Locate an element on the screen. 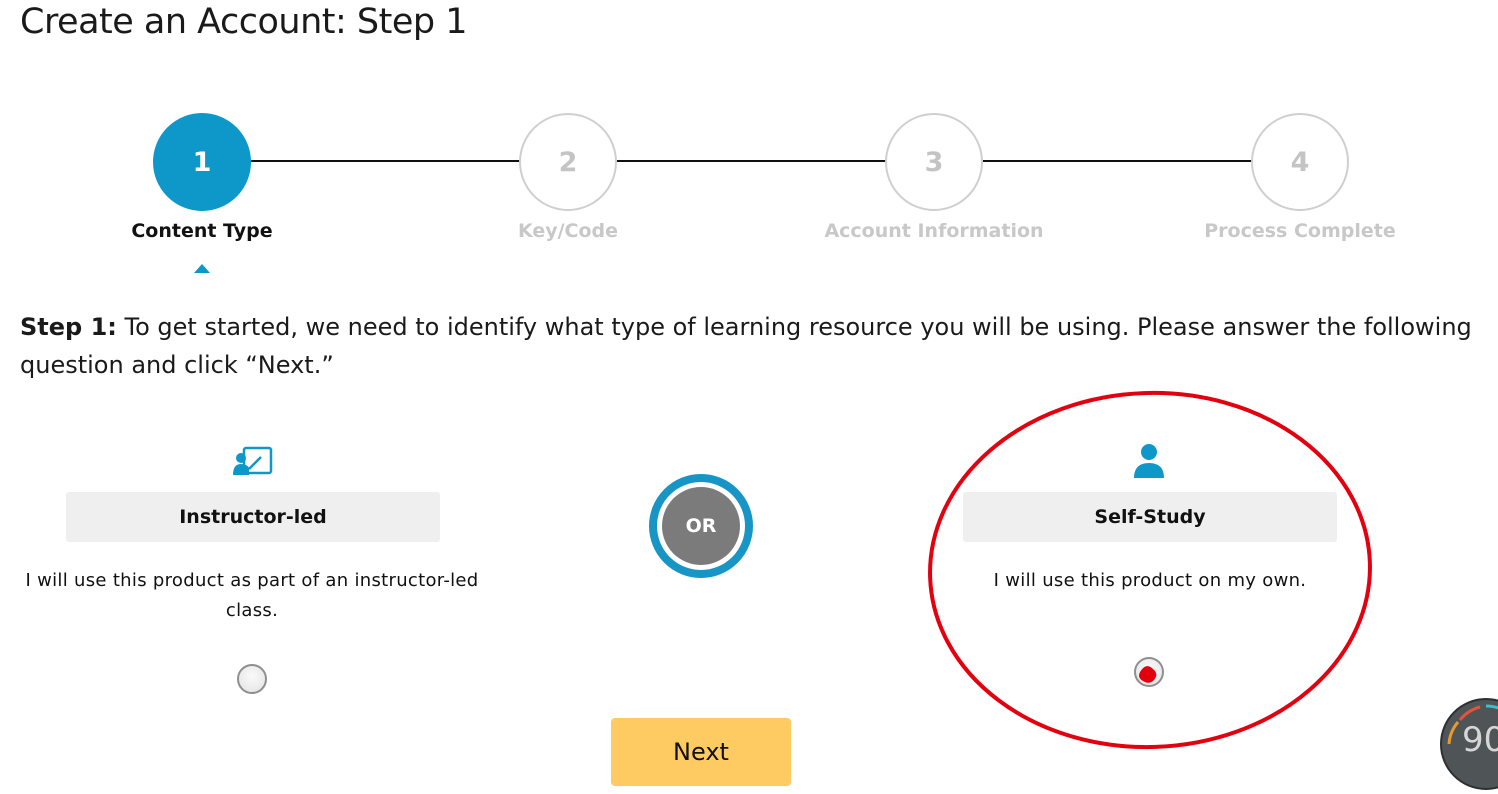 This screenshot has height=794, width=1498. step-1-label: Content Type is located at coordinates (202, 231).